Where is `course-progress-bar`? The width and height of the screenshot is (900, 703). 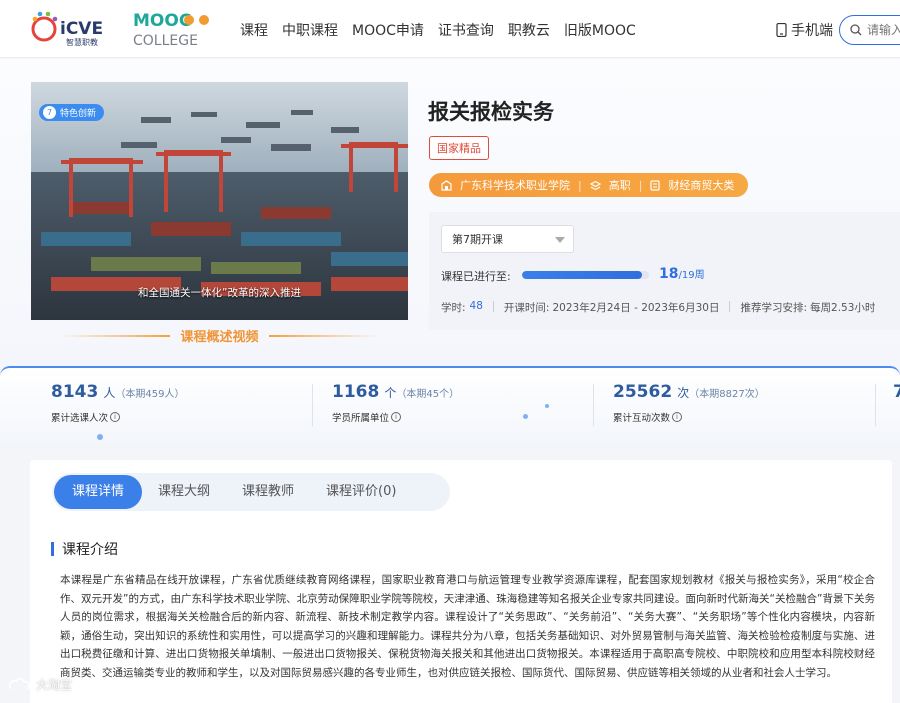 course-progress-bar is located at coordinates (585, 275).